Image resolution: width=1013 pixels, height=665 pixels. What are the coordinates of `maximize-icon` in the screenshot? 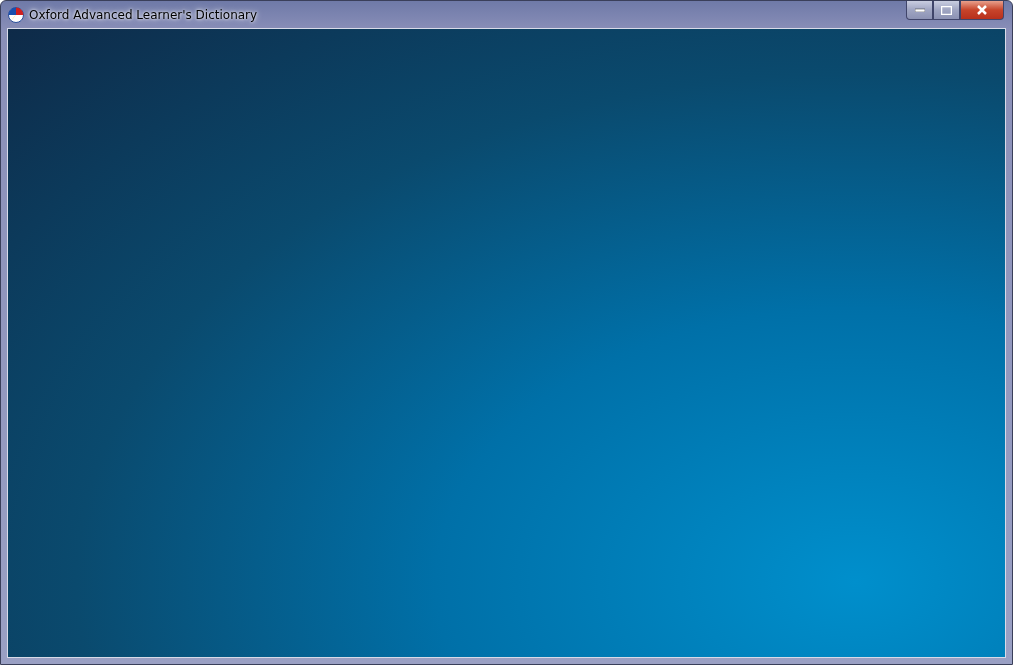 It's located at (946, 10).